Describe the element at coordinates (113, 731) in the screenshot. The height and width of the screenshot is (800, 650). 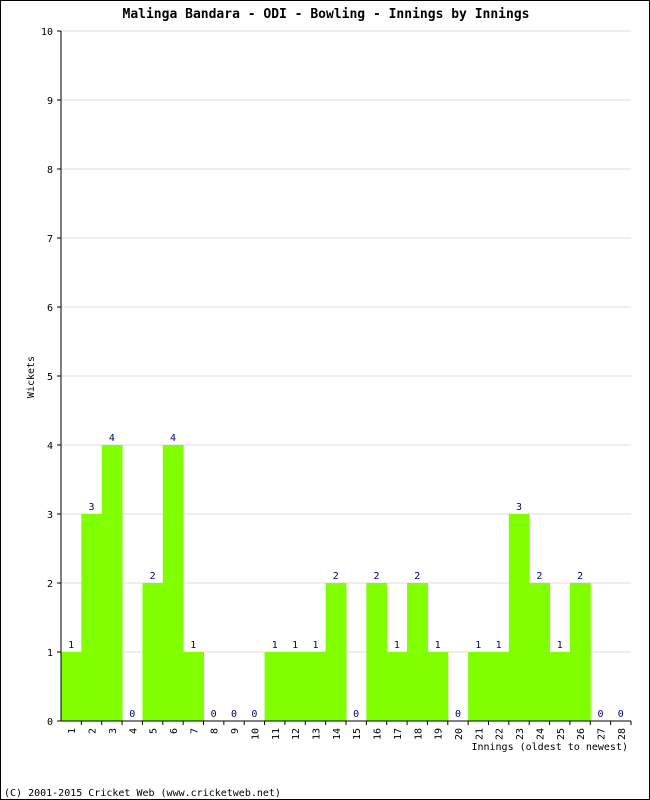
I see `x-tick-label: 3` at that location.